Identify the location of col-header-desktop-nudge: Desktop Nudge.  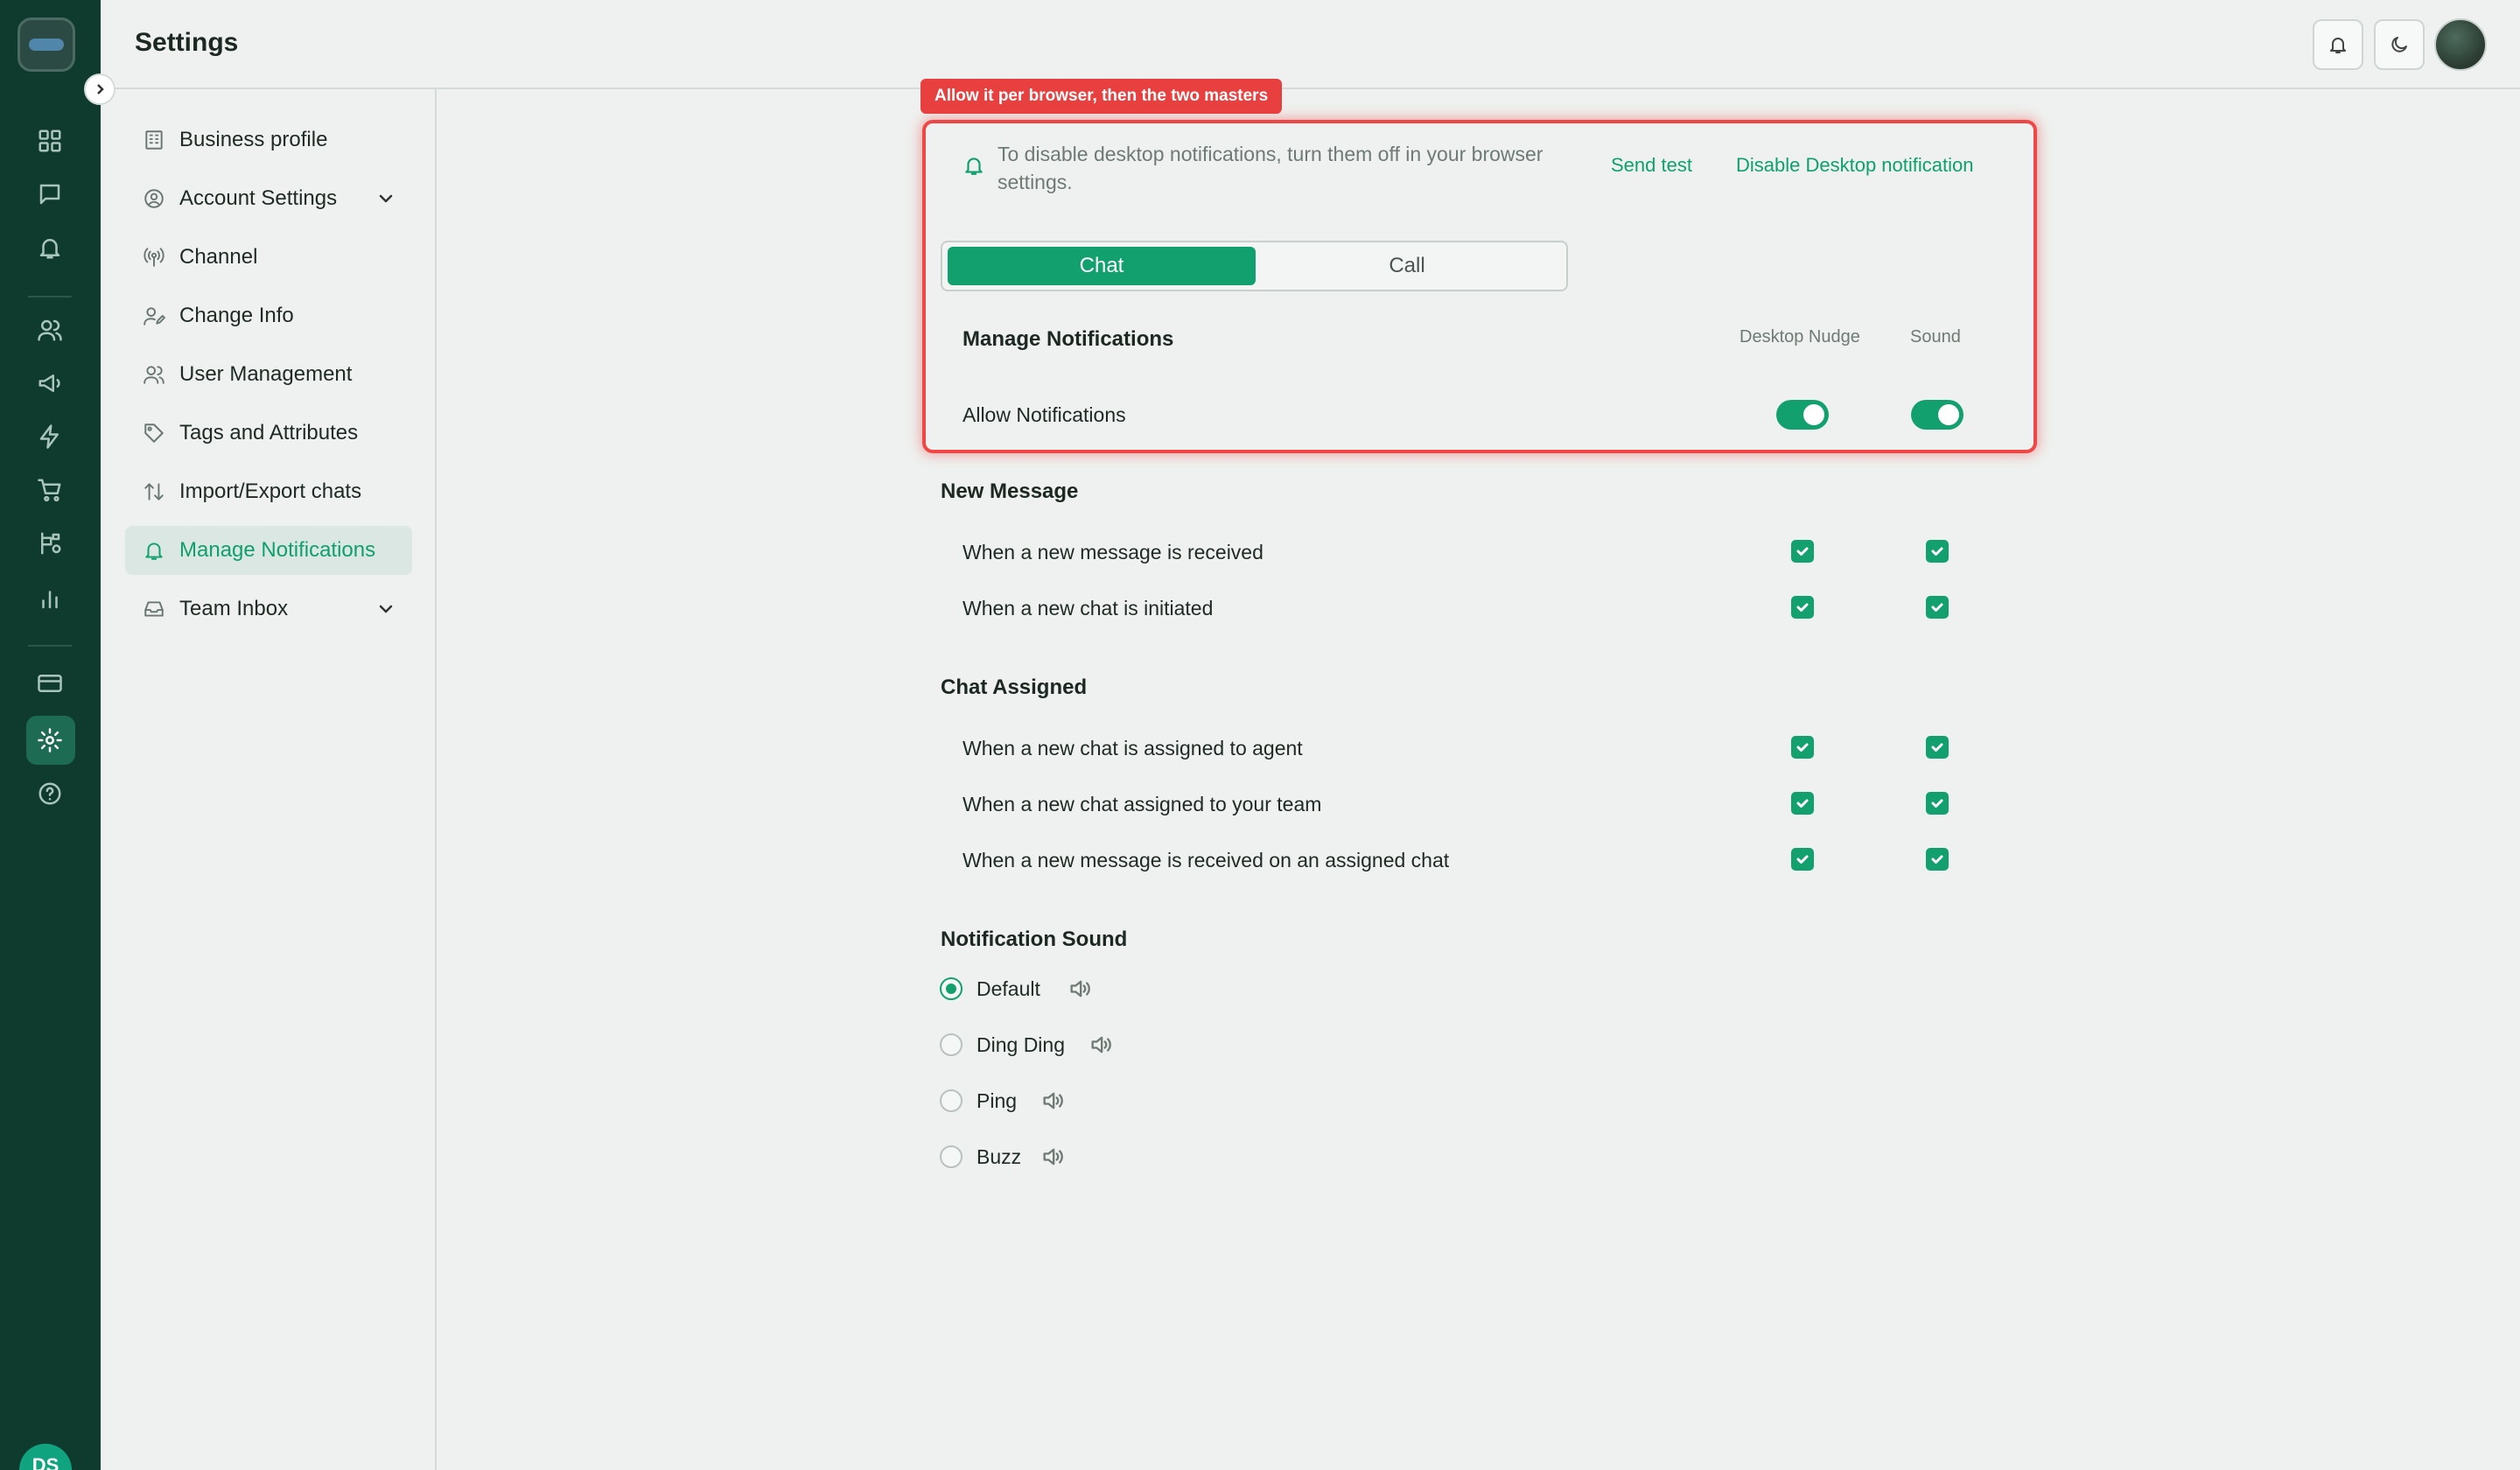
(1800, 336).